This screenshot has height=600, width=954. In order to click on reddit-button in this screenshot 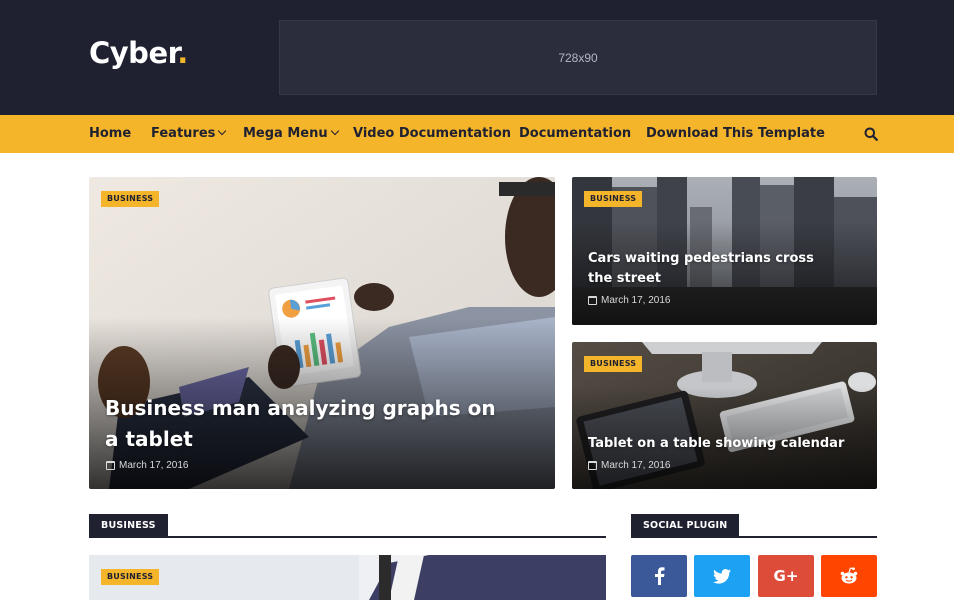, I will do `click(849, 576)`.